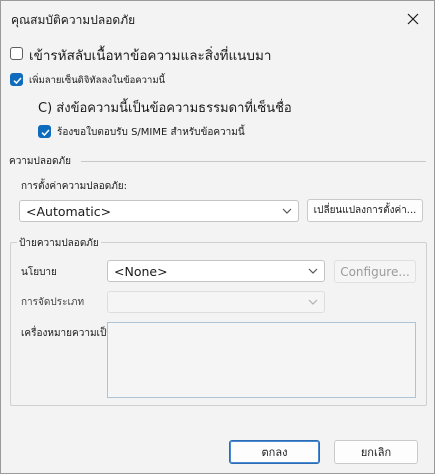 This screenshot has width=435, height=474. What do you see at coordinates (40, 161) in the screenshot?
I see `security-section-label: ความปลอดภัย` at bounding box center [40, 161].